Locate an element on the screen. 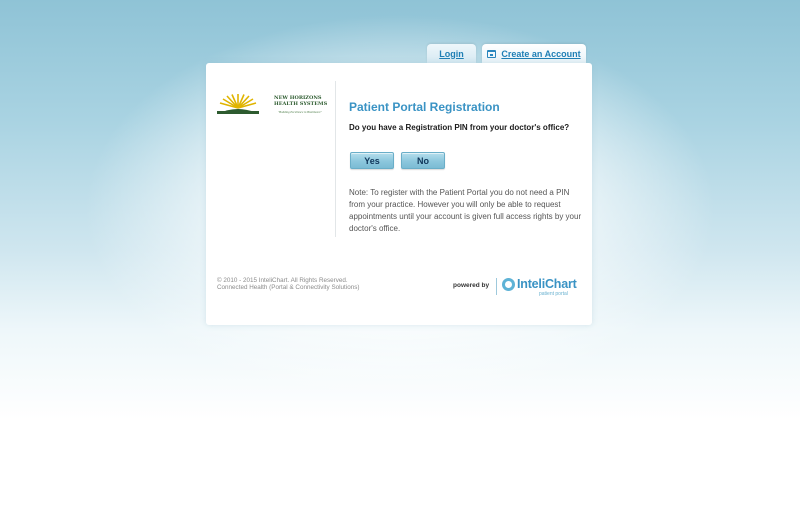 Image resolution: width=800 pixels, height=512 pixels. logo-line-2: HEALTH SYSTEMS is located at coordinates (301, 104).